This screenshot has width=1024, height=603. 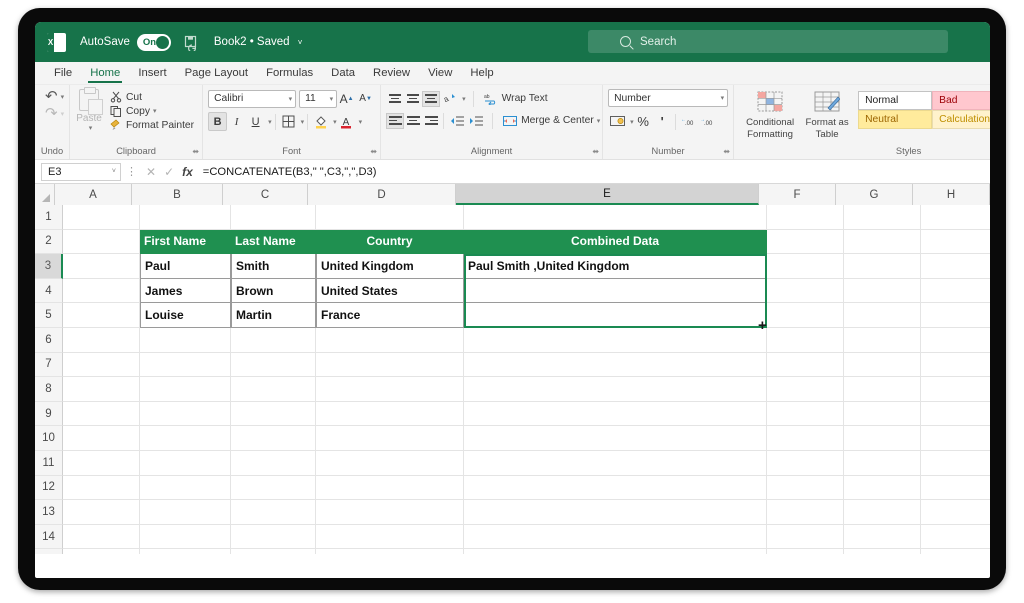 What do you see at coordinates (273, 488) in the screenshot?
I see `cell-c12` at bounding box center [273, 488].